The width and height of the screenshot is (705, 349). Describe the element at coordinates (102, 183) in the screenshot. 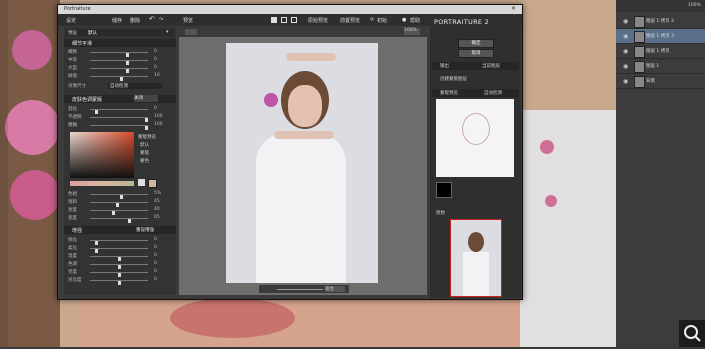

I see `hue-strip` at that location.